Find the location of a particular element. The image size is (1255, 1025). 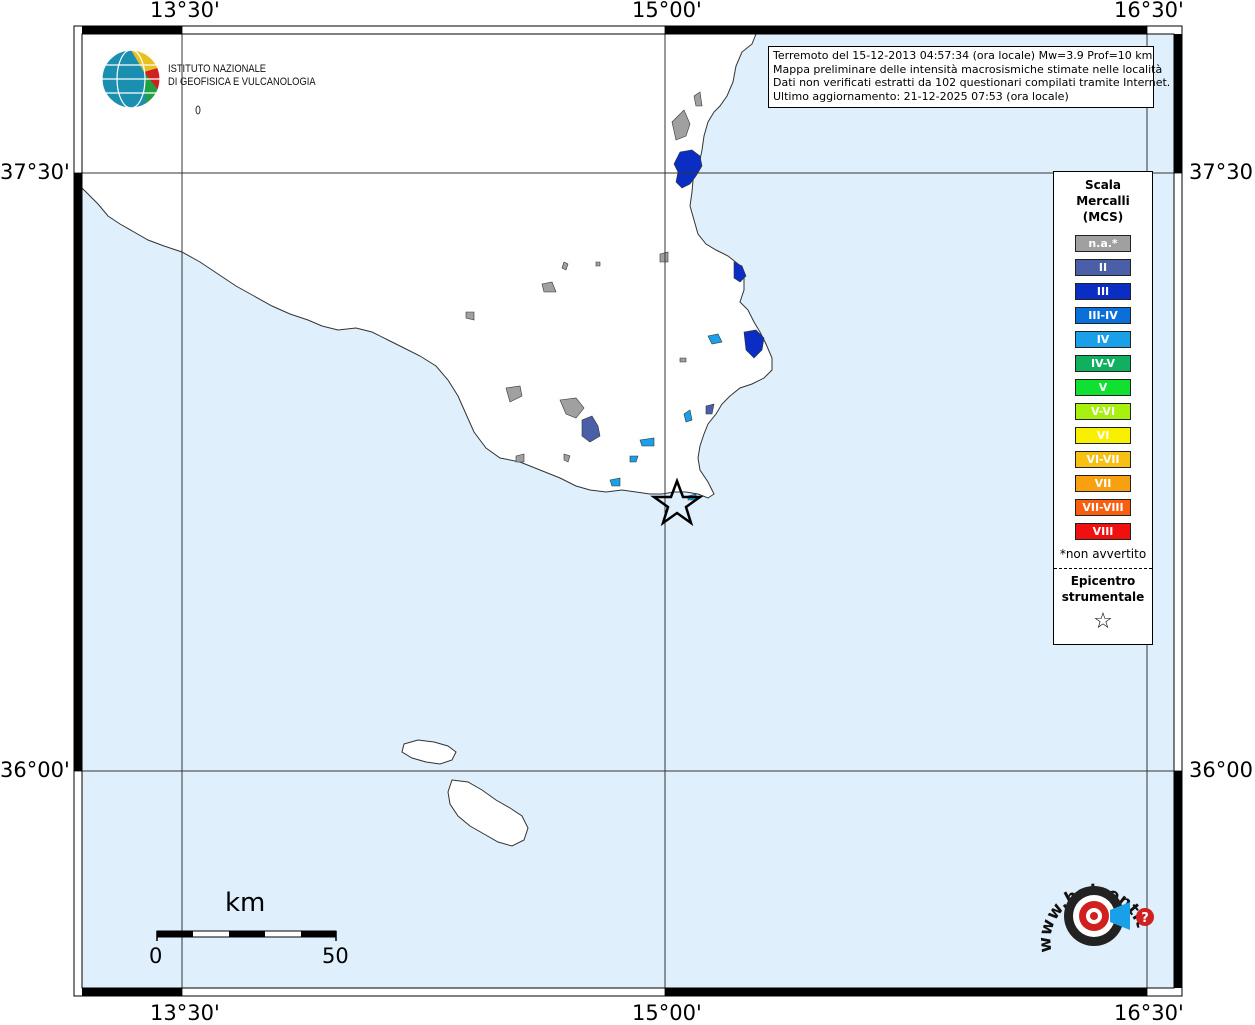

legend-swatch: n.a.* is located at coordinates (1103, 243).